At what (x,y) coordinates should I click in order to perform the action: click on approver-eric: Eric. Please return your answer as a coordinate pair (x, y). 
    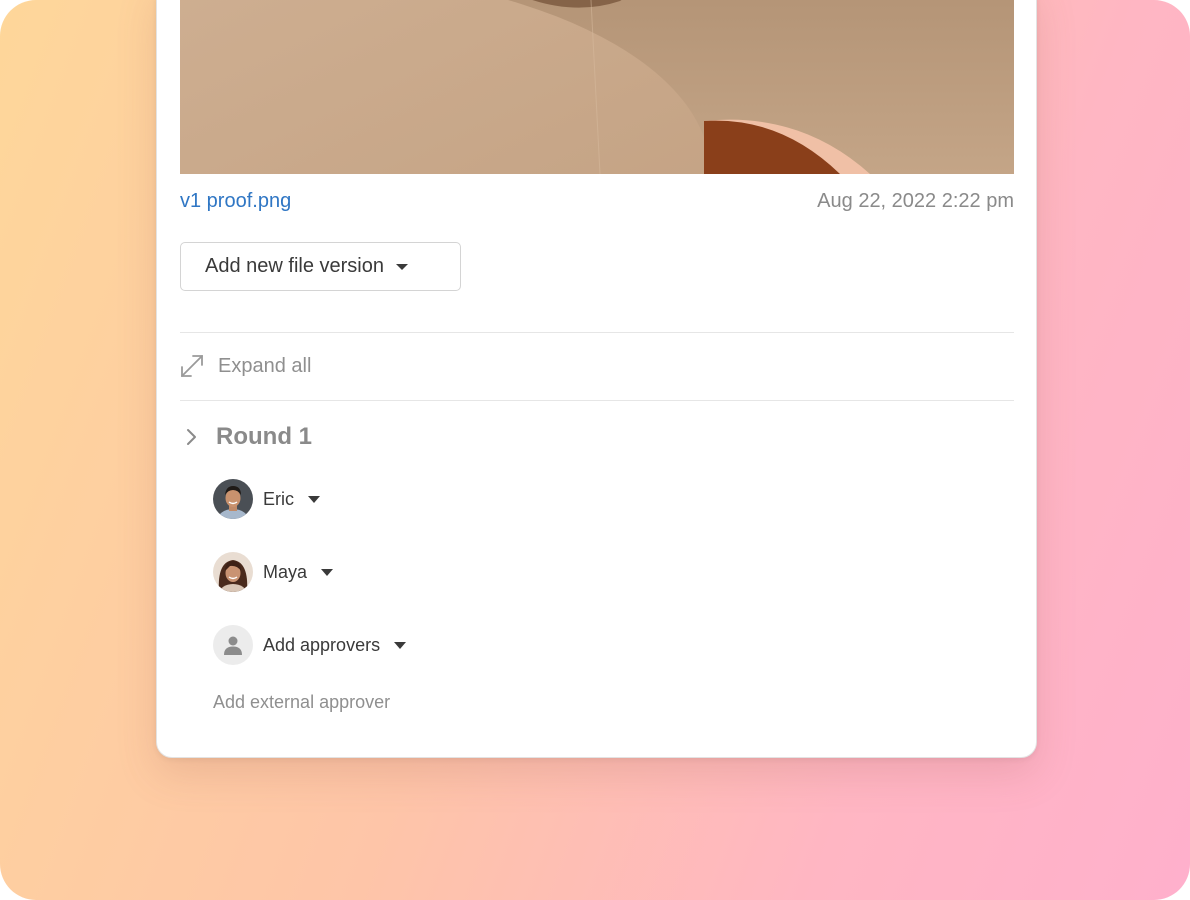
    Looking at the image, I should click on (266, 499).